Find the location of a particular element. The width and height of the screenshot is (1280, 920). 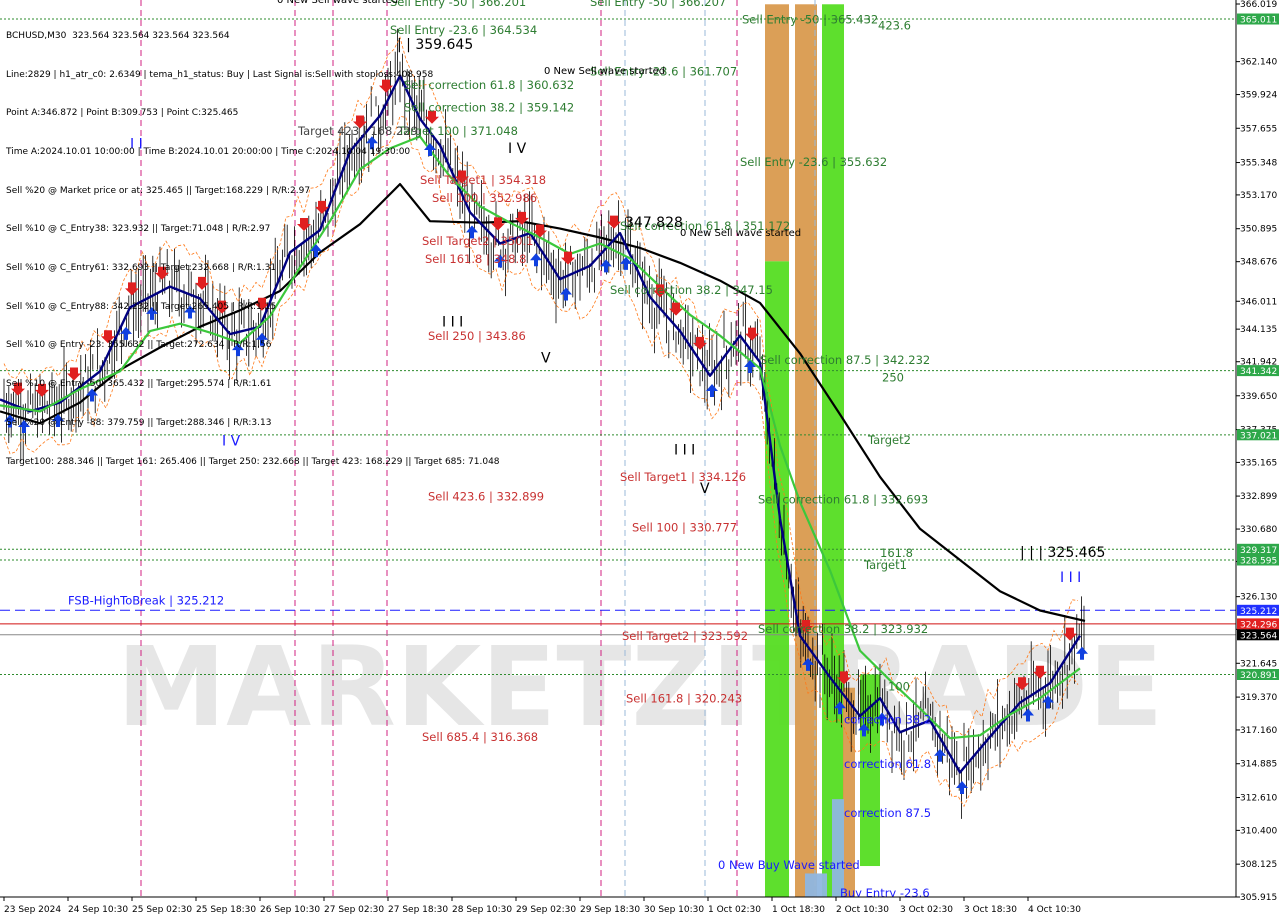

y-tick-label: 314.885 is located at coordinates (1258, 765).